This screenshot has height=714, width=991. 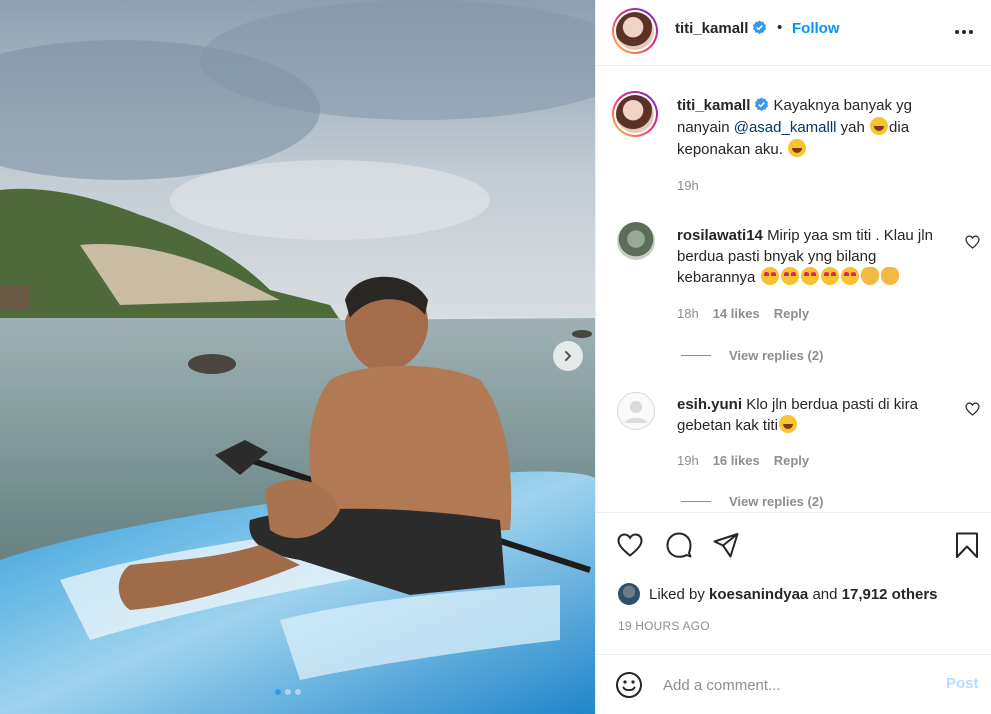 What do you see at coordinates (890, 594) in the screenshot?
I see `likes-count: 17,912 others` at bounding box center [890, 594].